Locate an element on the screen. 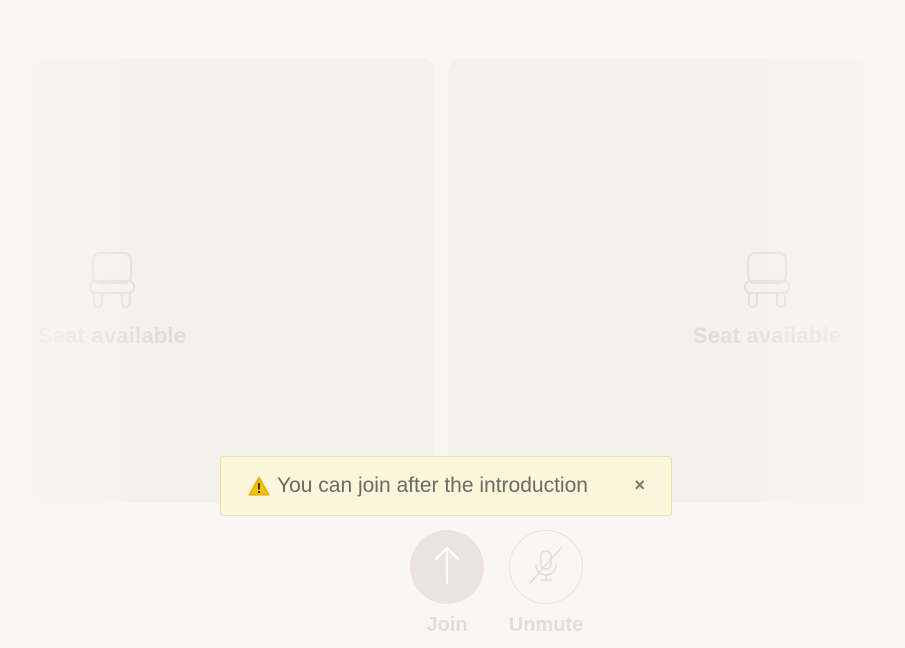 The image size is (905, 648). notification-toast: You can join after the introduction × is located at coordinates (446, 486).